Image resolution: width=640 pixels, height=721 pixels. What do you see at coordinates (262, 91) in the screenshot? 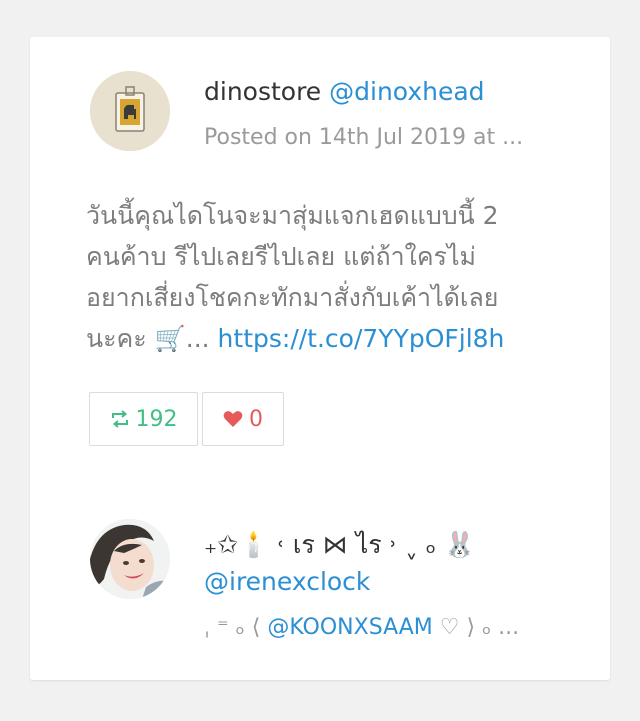
I see `display-name: dinostore` at bounding box center [262, 91].